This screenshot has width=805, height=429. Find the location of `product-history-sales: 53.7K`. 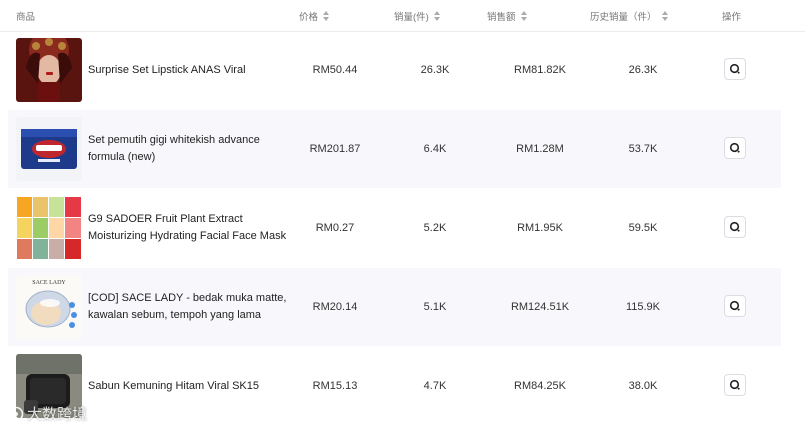

product-history-sales: 53.7K is located at coordinates (643, 149).